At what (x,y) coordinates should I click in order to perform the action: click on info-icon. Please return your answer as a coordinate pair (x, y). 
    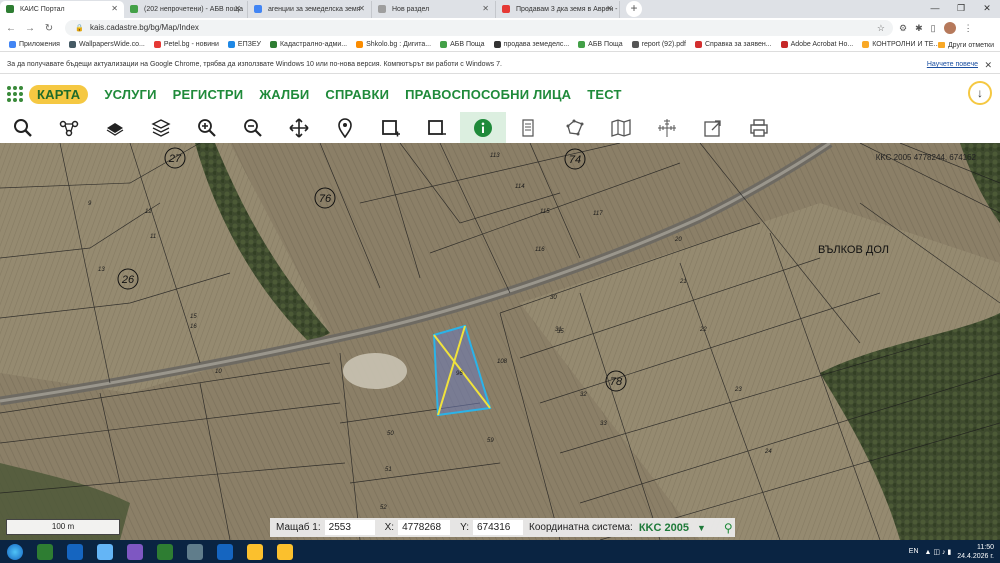
    Looking at the image, I should click on (483, 127).